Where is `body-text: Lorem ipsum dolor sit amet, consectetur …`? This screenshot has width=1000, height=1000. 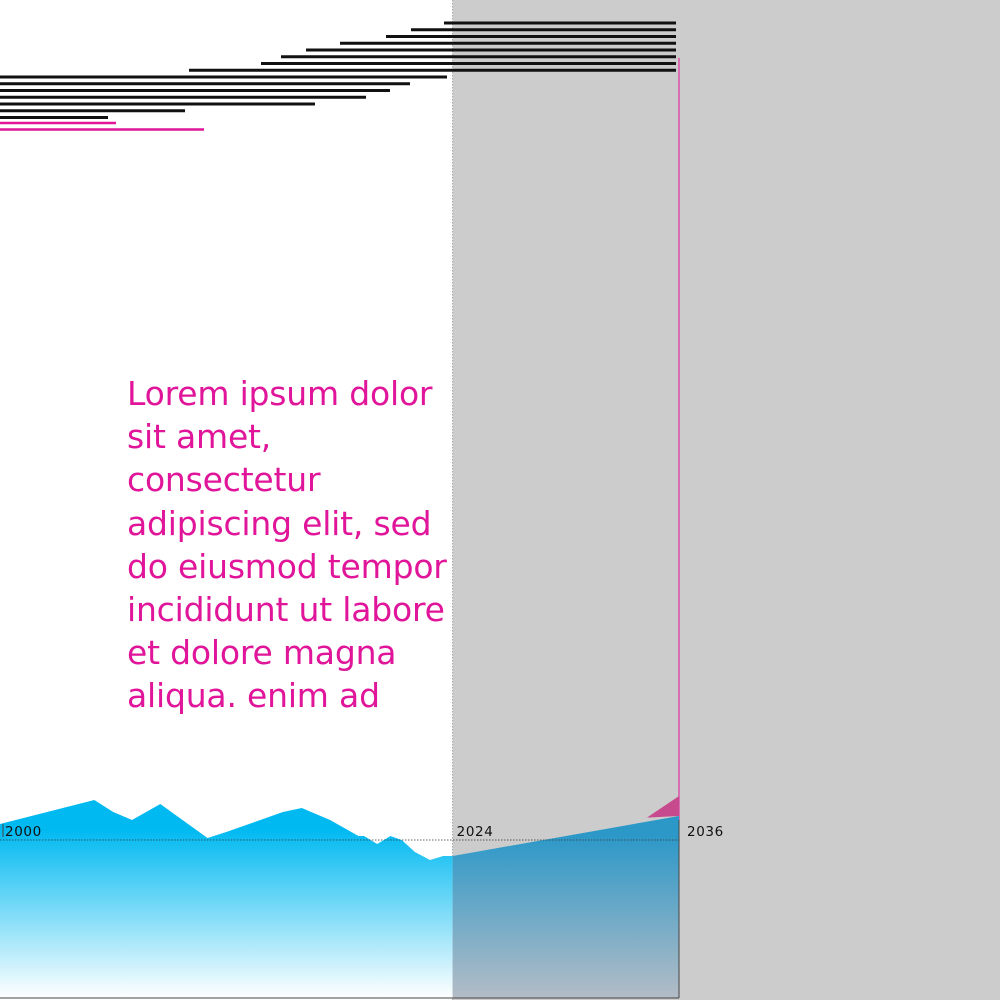
body-text: Lorem ipsum dolor sit amet, consectetur … is located at coordinates (287, 545).